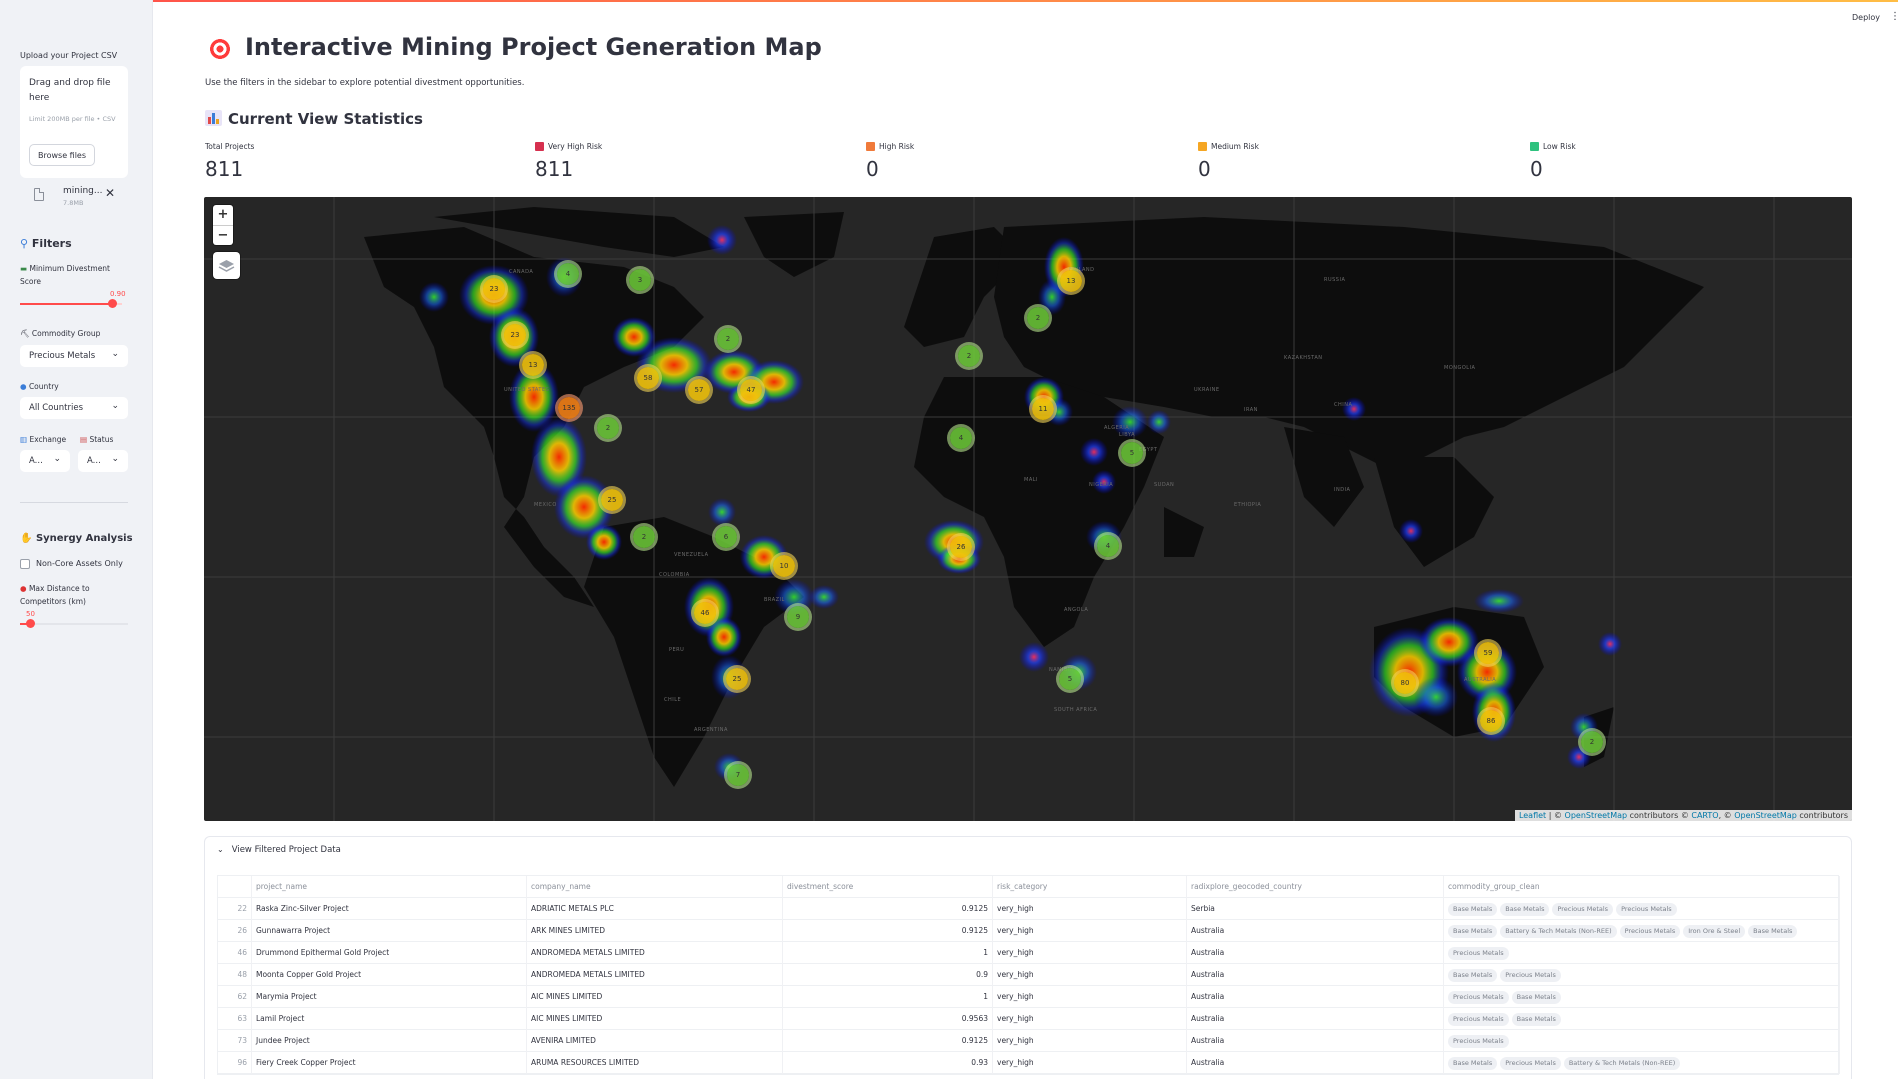 This screenshot has width=1898, height=1079. Describe the element at coordinates (76, 538) in the screenshot. I see `synergy-title: ✋ Synergy Analysis` at that location.